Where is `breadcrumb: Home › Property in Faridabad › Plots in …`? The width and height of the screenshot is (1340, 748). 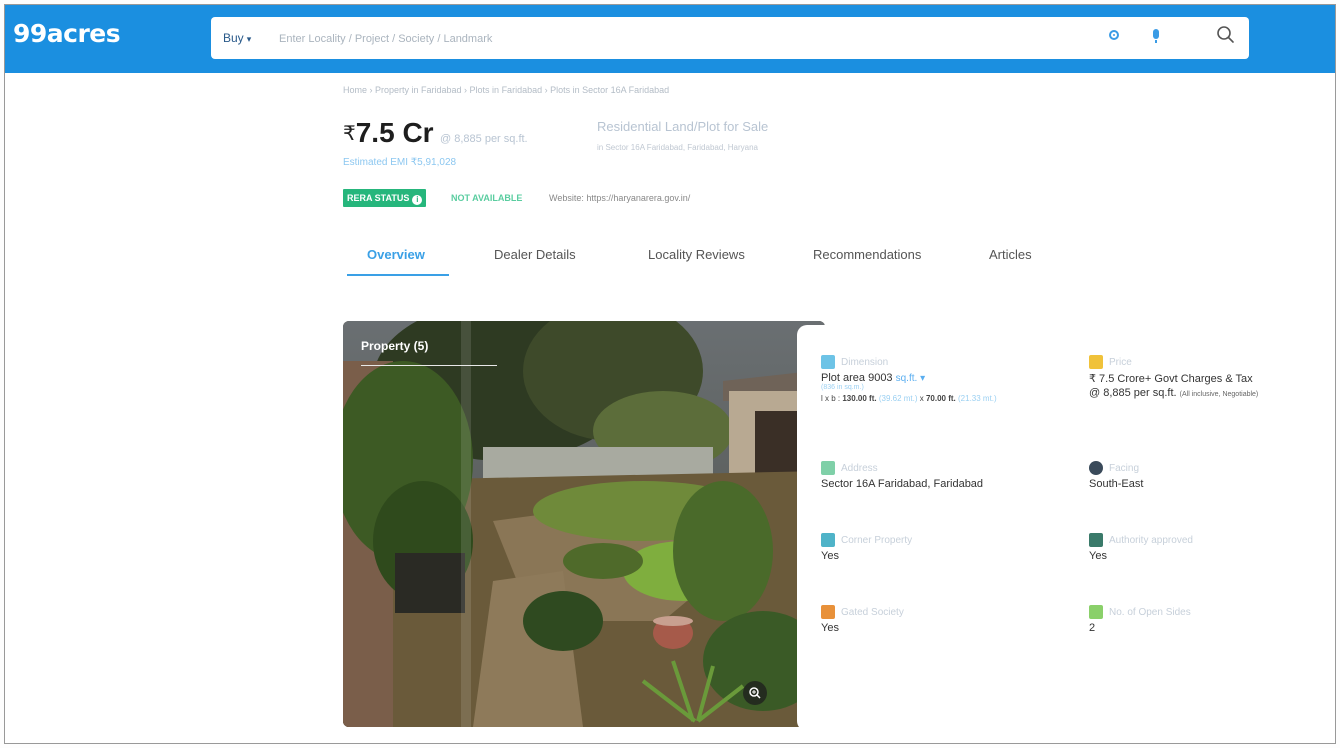
breadcrumb: Home › Property in Faridabad › Plots in … is located at coordinates (506, 90).